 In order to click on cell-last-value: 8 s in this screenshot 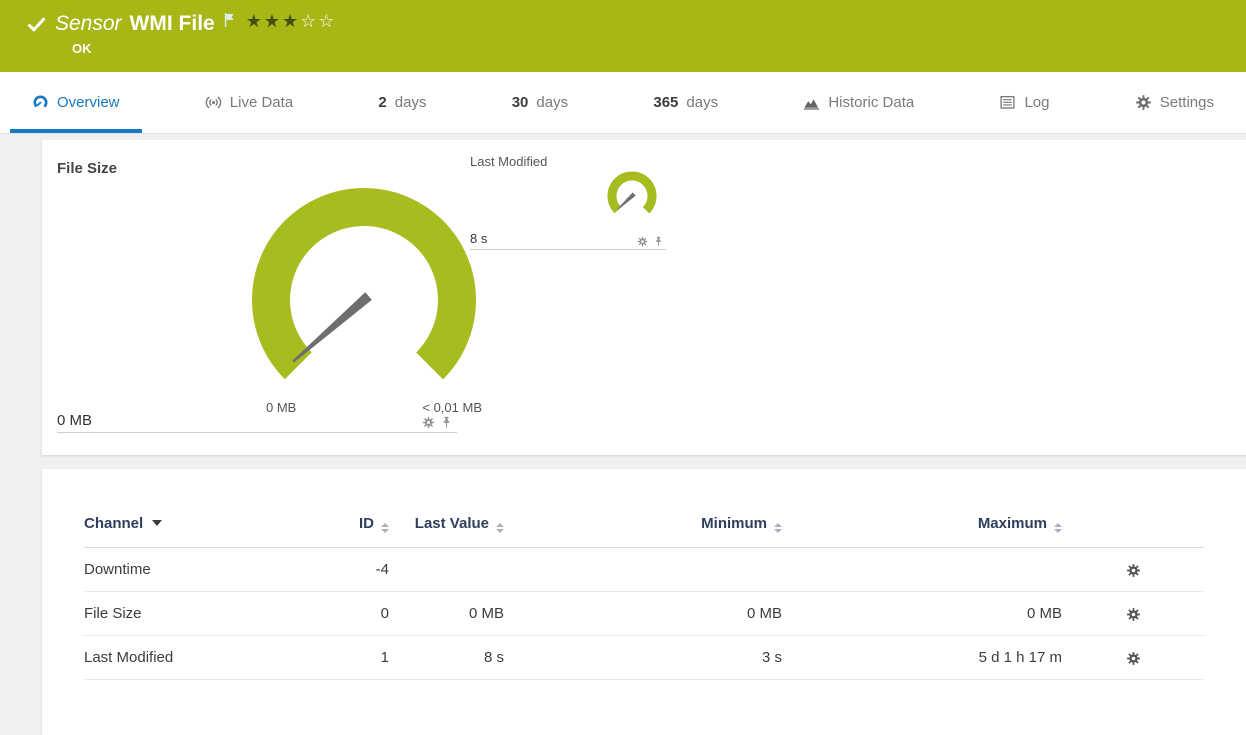, I will do `click(493, 657)`.